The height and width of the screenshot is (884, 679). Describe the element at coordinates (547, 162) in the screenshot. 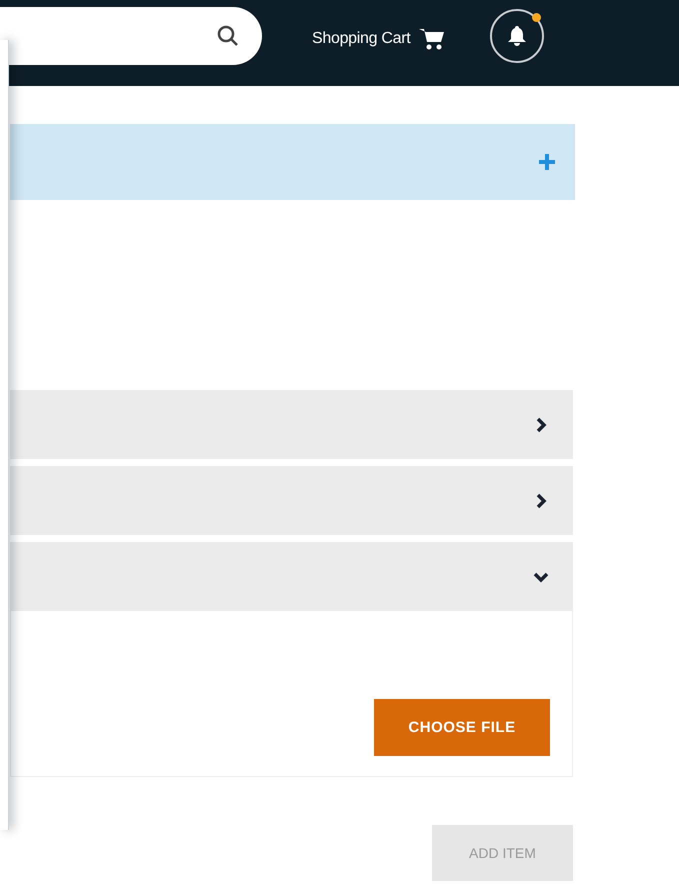

I see `plus-icon` at that location.